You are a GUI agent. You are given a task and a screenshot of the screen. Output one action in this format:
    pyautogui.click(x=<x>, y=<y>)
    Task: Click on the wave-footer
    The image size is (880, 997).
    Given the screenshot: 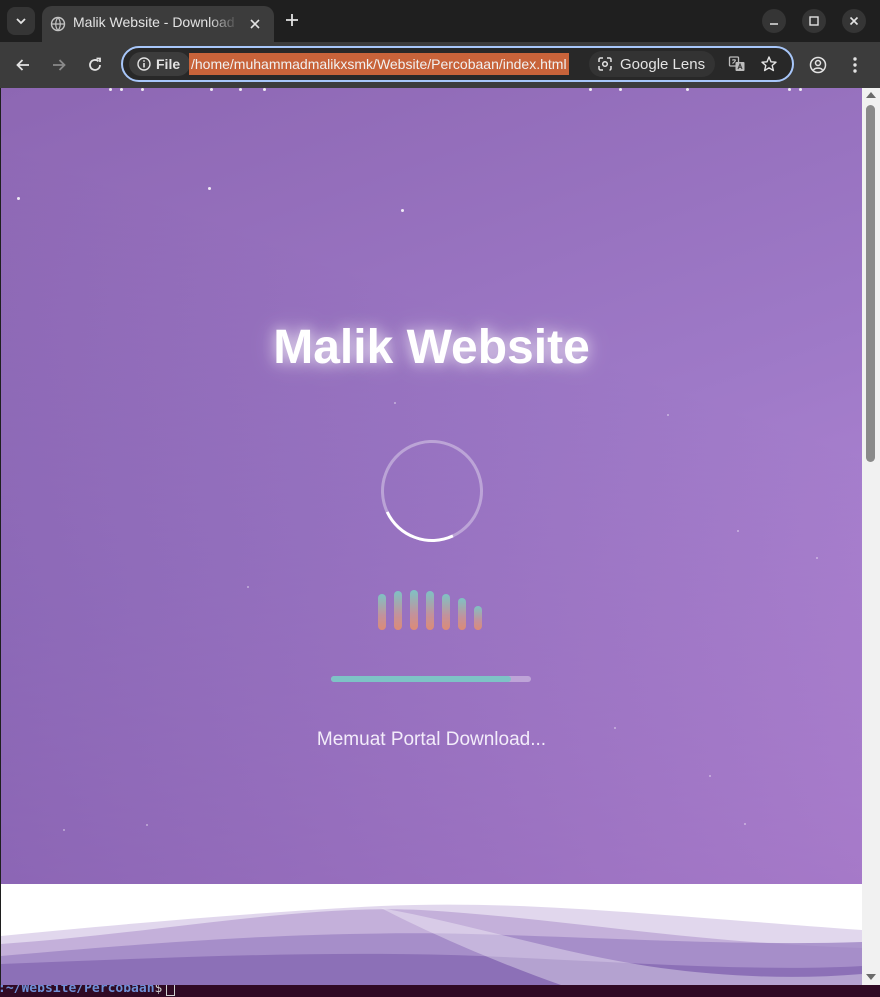 What is the action you would take?
    pyautogui.click(x=431, y=934)
    